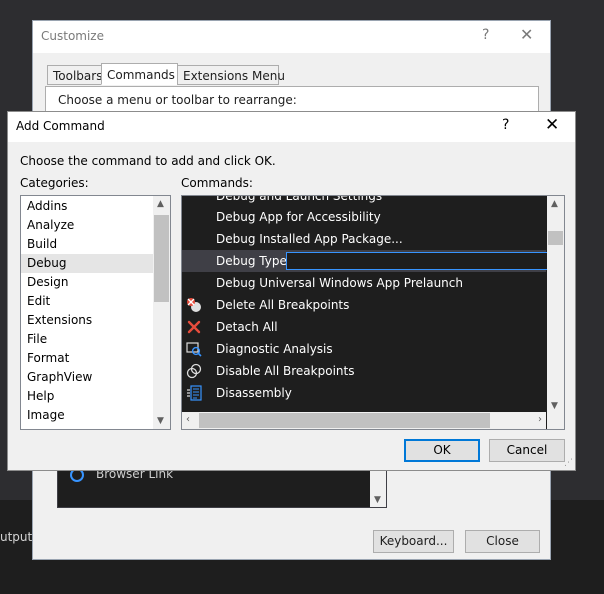  Describe the element at coordinates (148, 161) in the screenshot. I see `instruction-text: Choose the command to add and click OK.` at that location.